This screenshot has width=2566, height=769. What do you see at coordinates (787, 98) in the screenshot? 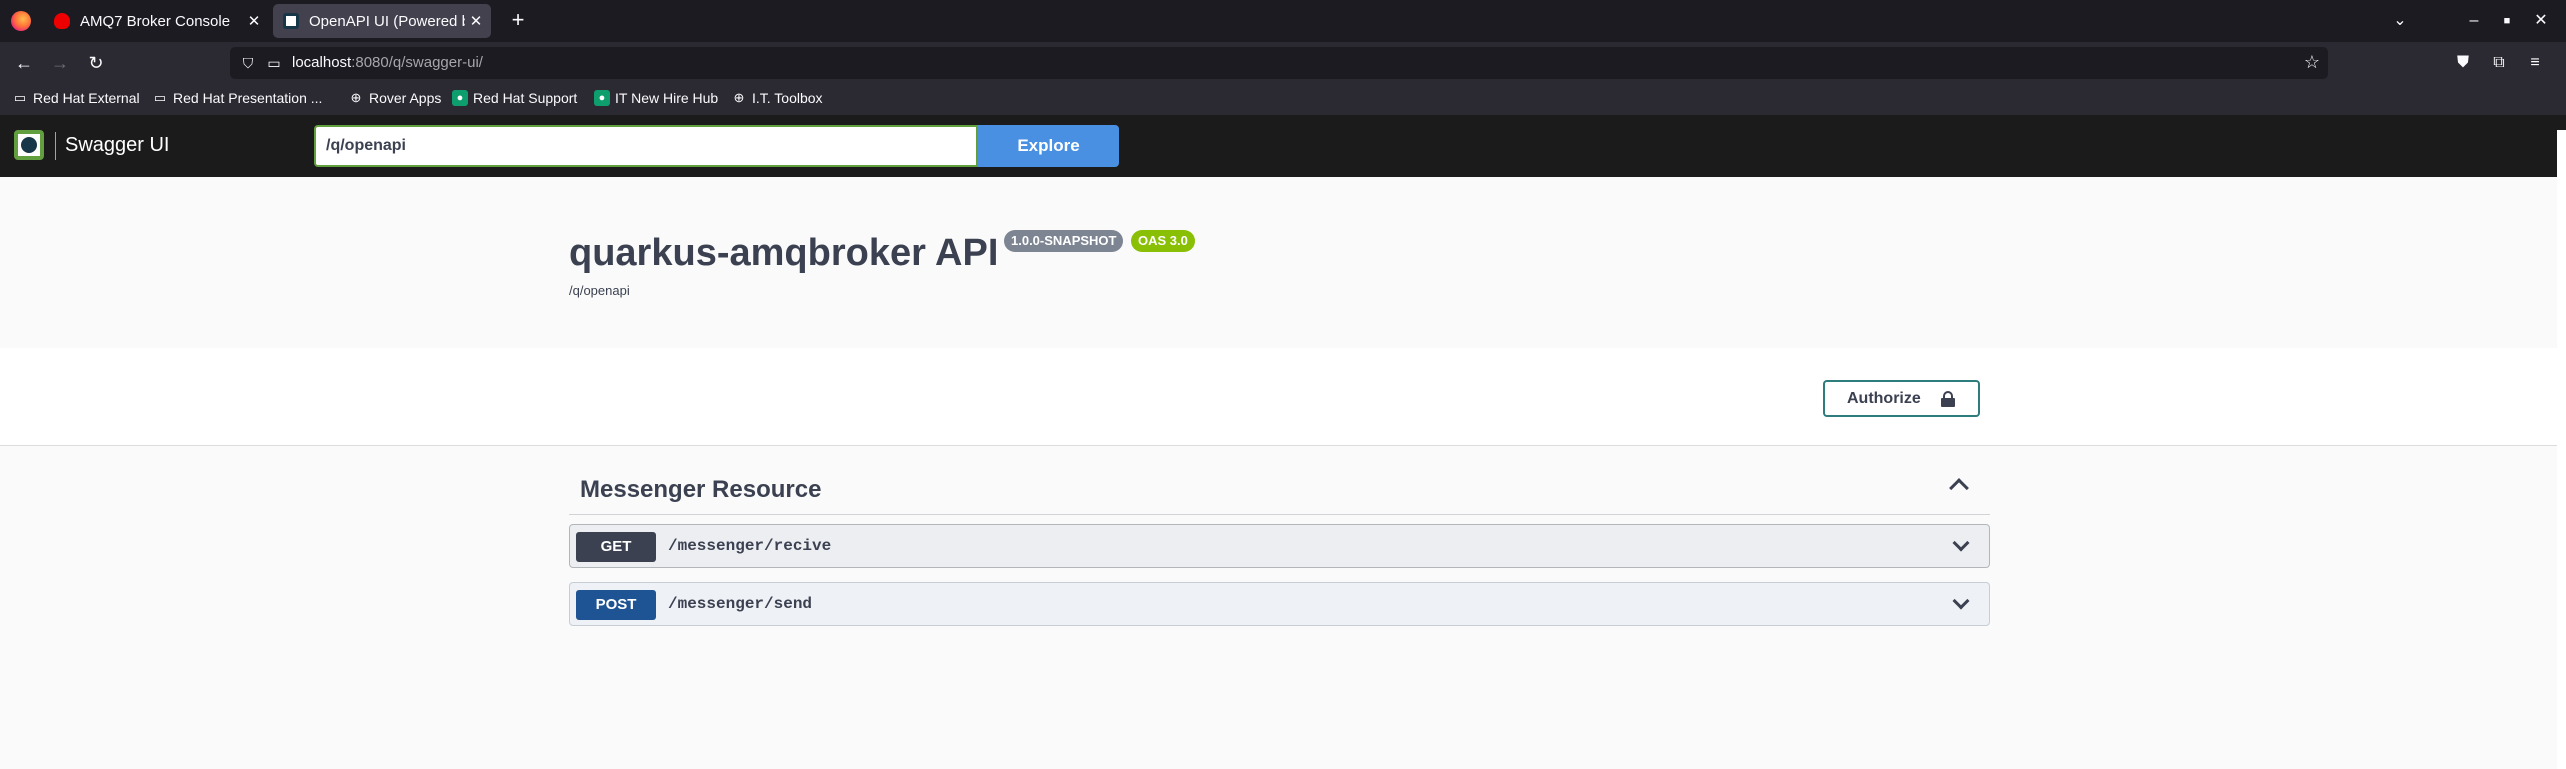
I see `bookmark-label: I.T. Toolbox` at bounding box center [787, 98].